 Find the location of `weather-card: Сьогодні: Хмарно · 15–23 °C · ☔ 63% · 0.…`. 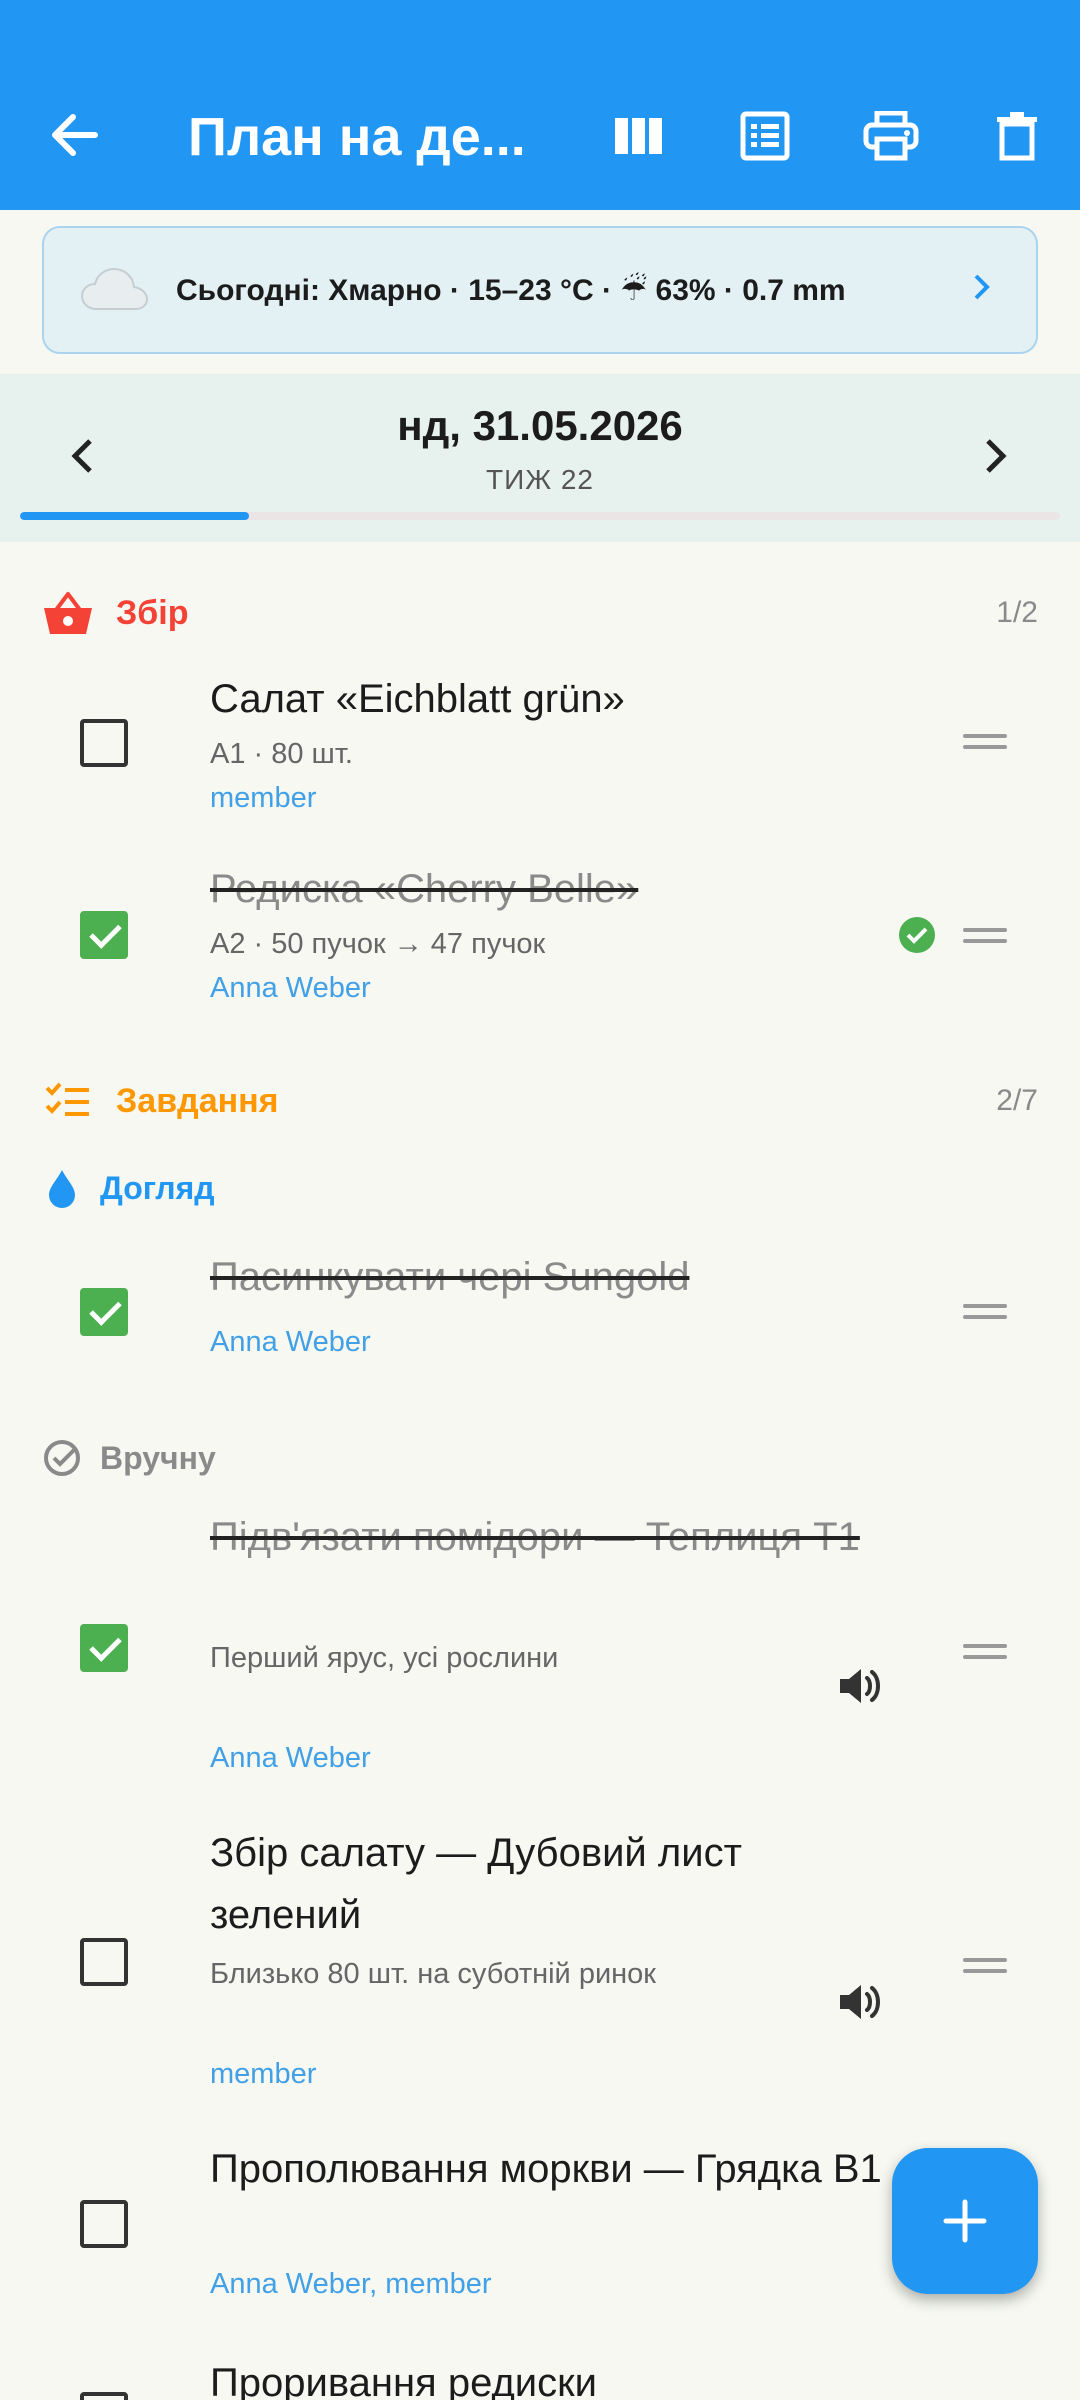

weather-card: Сьогодні: Хмарно · 15–23 °C · ☔ 63% · 0.… is located at coordinates (540, 290).